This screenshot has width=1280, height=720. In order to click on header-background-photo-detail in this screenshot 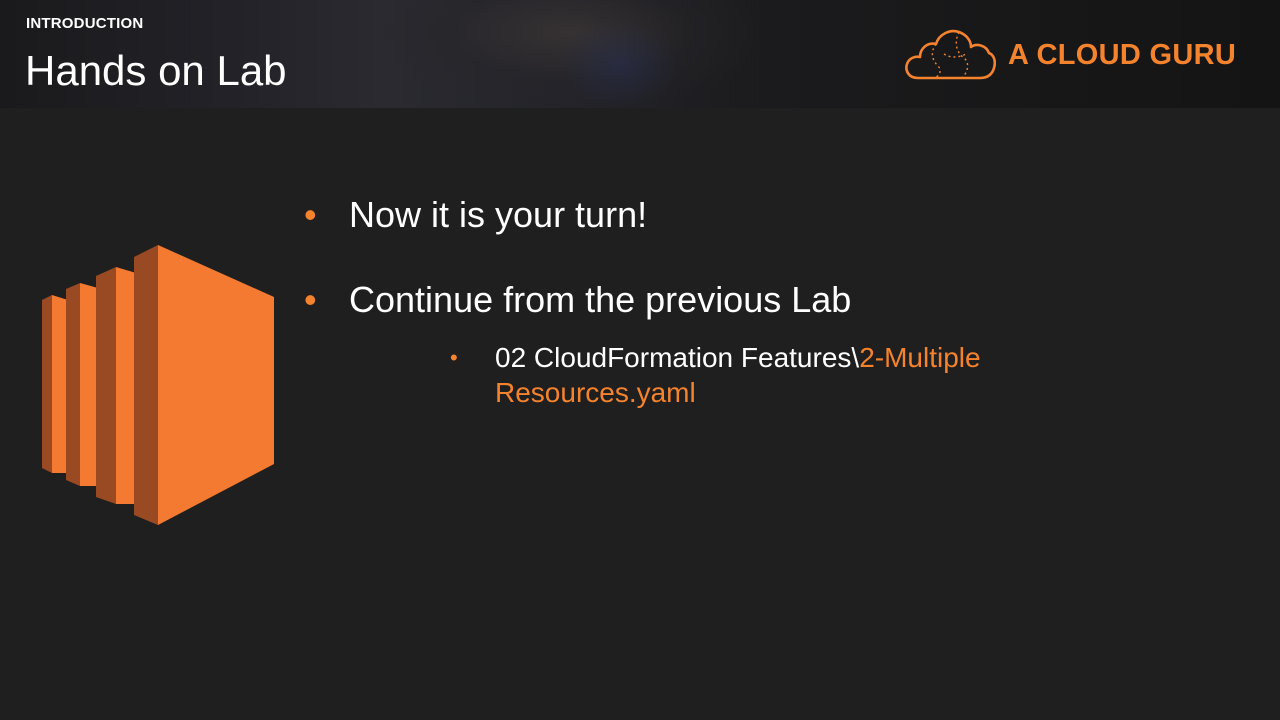, I will do `click(620, 64)`.